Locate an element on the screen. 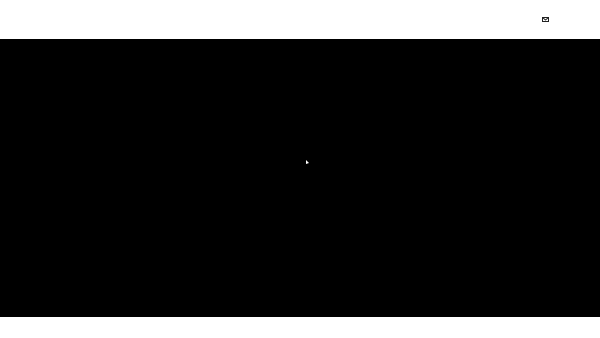 The image size is (600, 338). mouse-pointer-icon is located at coordinates (307, 162).